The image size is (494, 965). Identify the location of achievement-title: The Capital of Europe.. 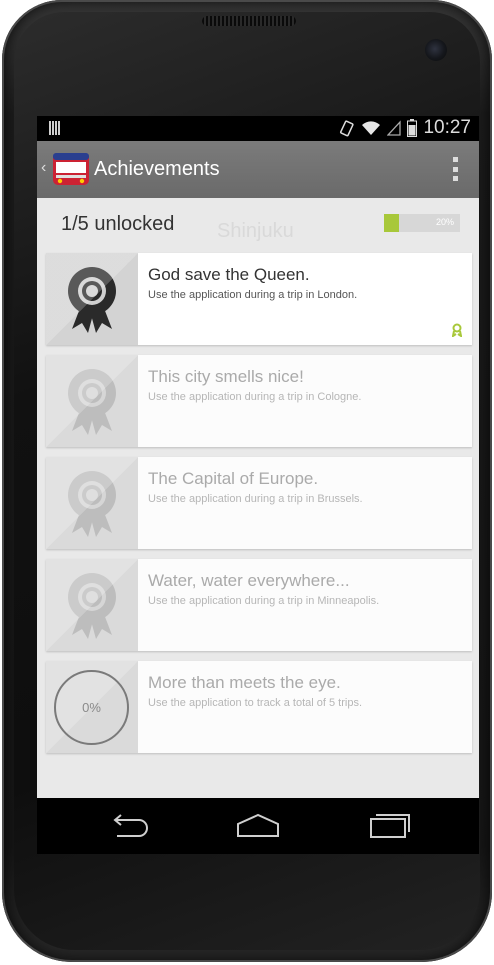
(233, 478).